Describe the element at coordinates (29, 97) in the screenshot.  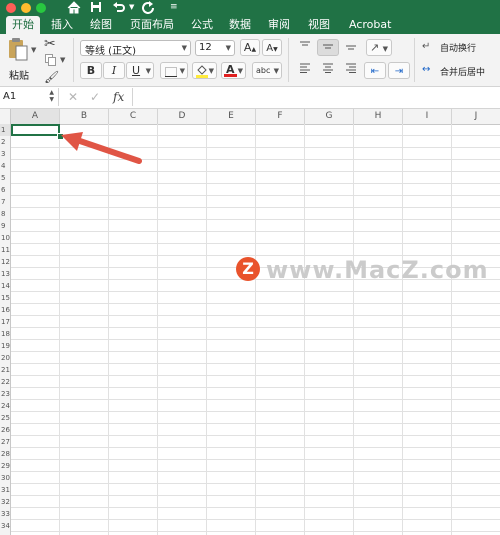
I see `name-box: A1 ▲ ▼` at that location.